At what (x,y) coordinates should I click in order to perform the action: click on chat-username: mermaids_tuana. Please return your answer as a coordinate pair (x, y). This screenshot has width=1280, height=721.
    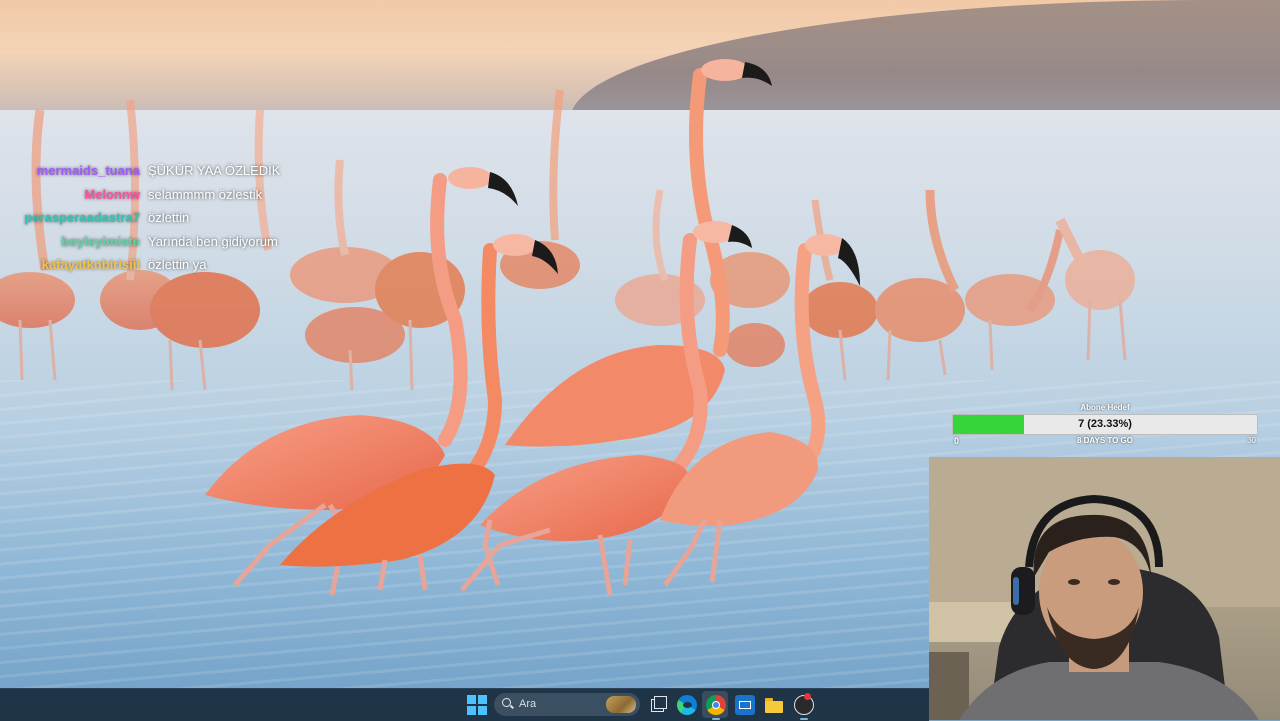
    Looking at the image, I should click on (88, 170).